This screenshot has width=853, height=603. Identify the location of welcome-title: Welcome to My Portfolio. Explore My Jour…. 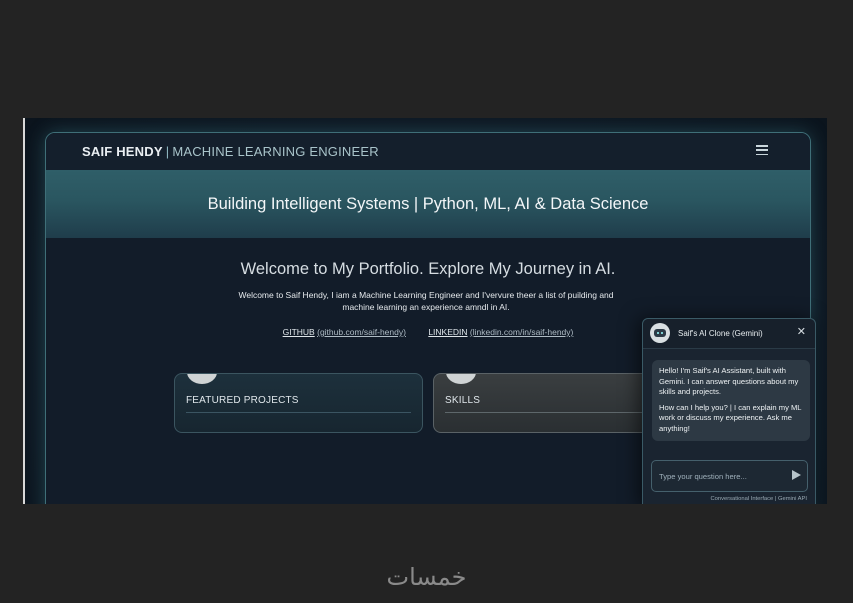
(428, 269).